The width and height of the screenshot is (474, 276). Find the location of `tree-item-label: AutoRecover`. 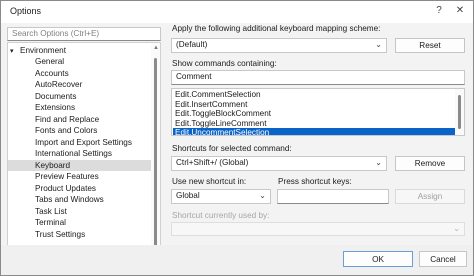

tree-item-label: AutoRecover is located at coordinates (59, 84).